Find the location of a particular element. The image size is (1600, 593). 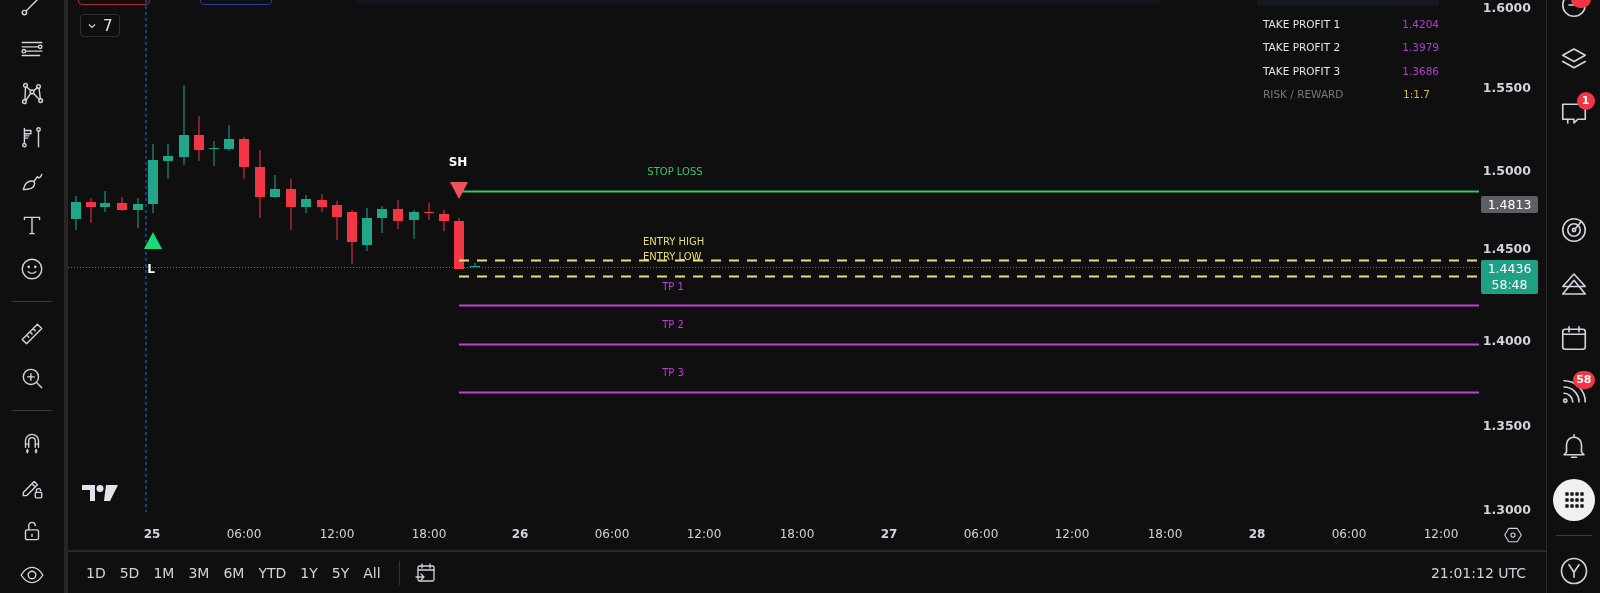

time-label: 26 is located at coordinates (520, 534).